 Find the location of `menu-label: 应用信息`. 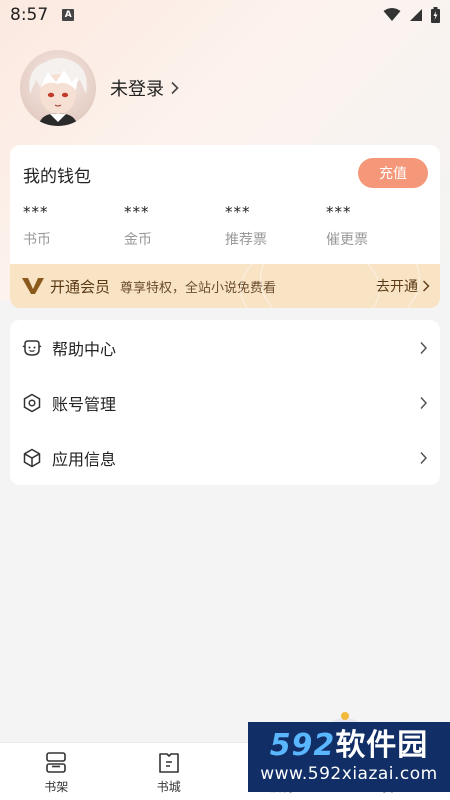

menu-label: 应用信息 is located at coordinates (84, 459).